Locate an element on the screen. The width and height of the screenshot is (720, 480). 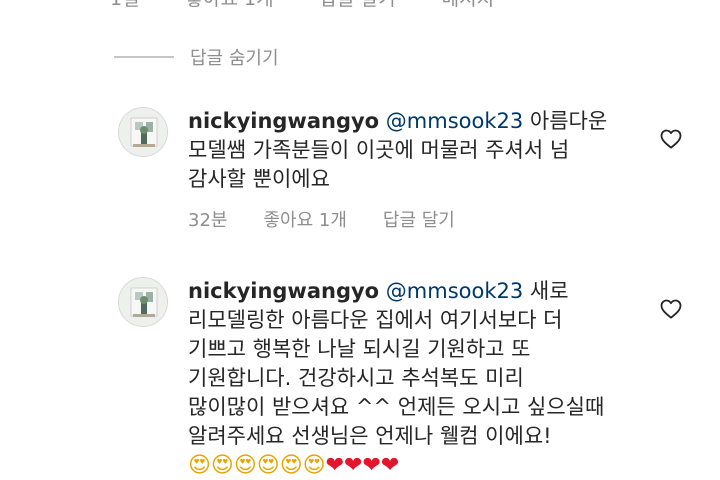
comment-text-line: 기원합니다. 건강하시고 추석복도 미리 is located at coordinates (356, 378).